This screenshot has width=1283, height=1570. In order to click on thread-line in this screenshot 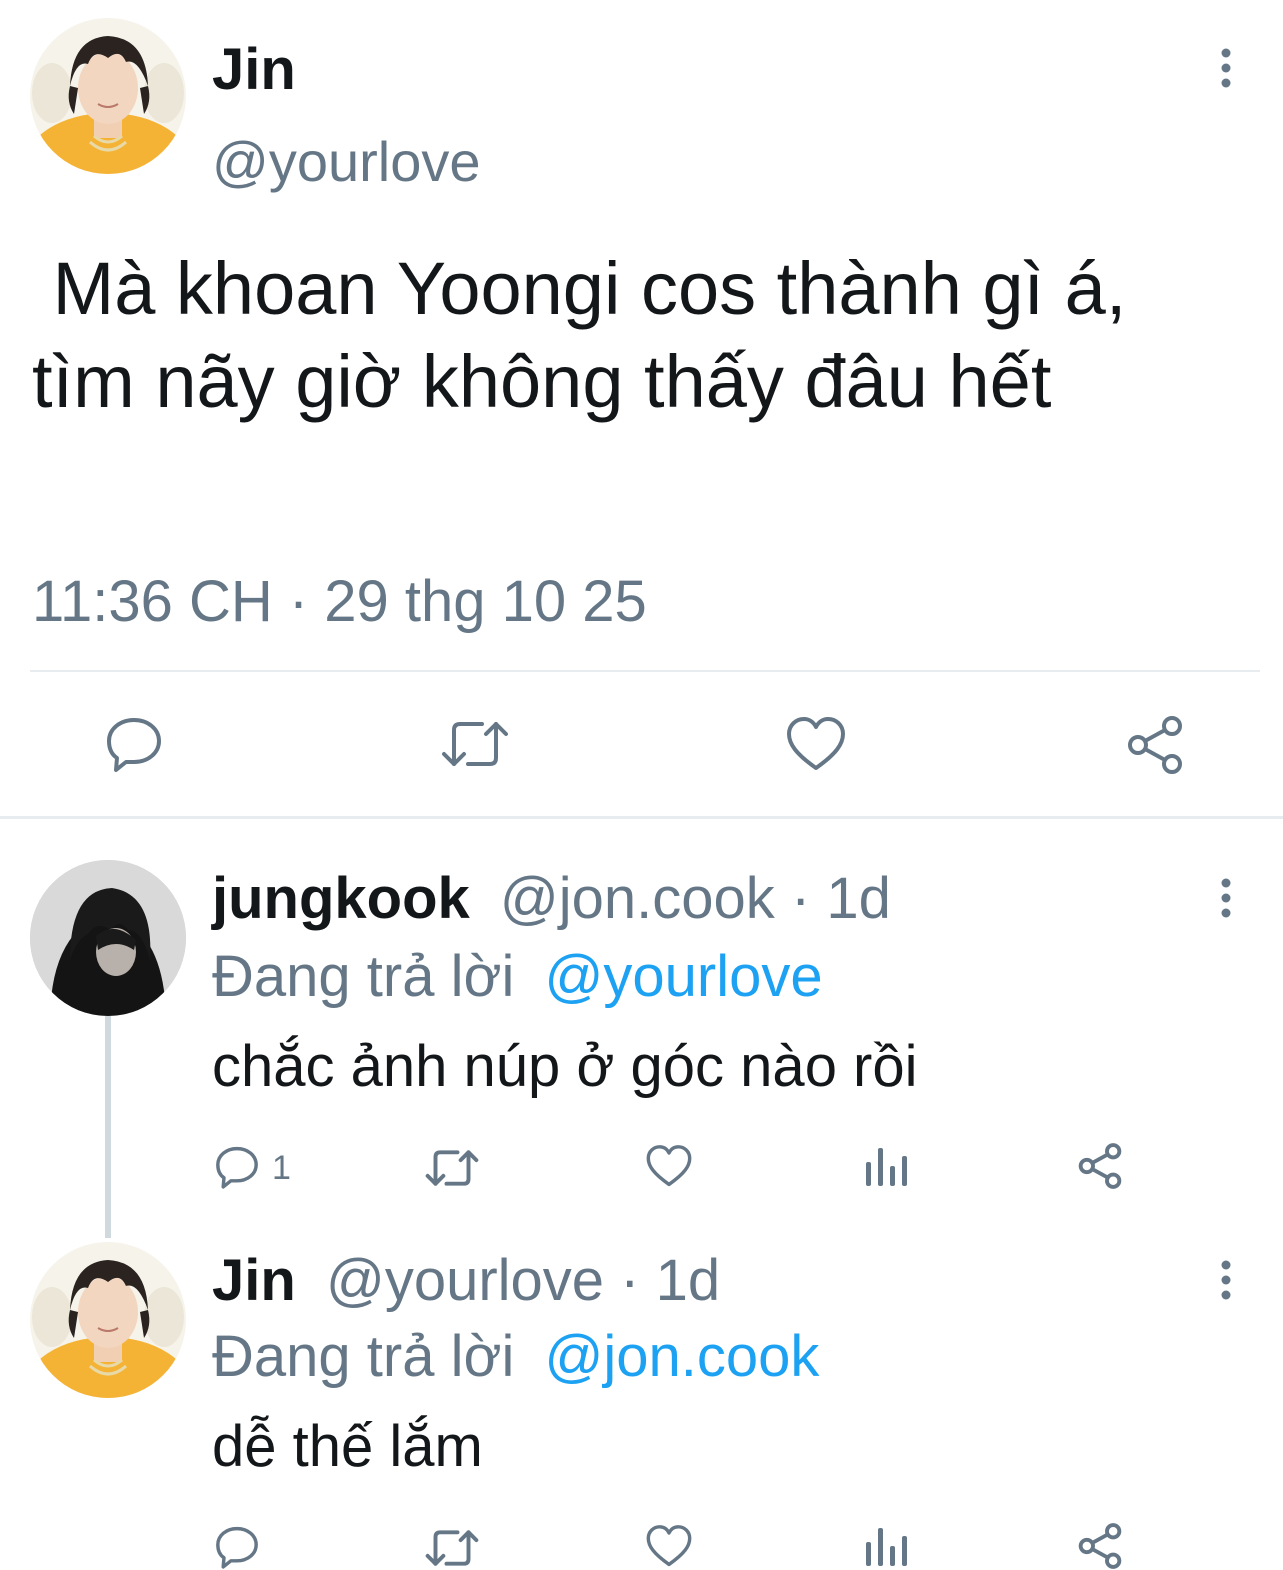, I will do `click(108, 1125)`.